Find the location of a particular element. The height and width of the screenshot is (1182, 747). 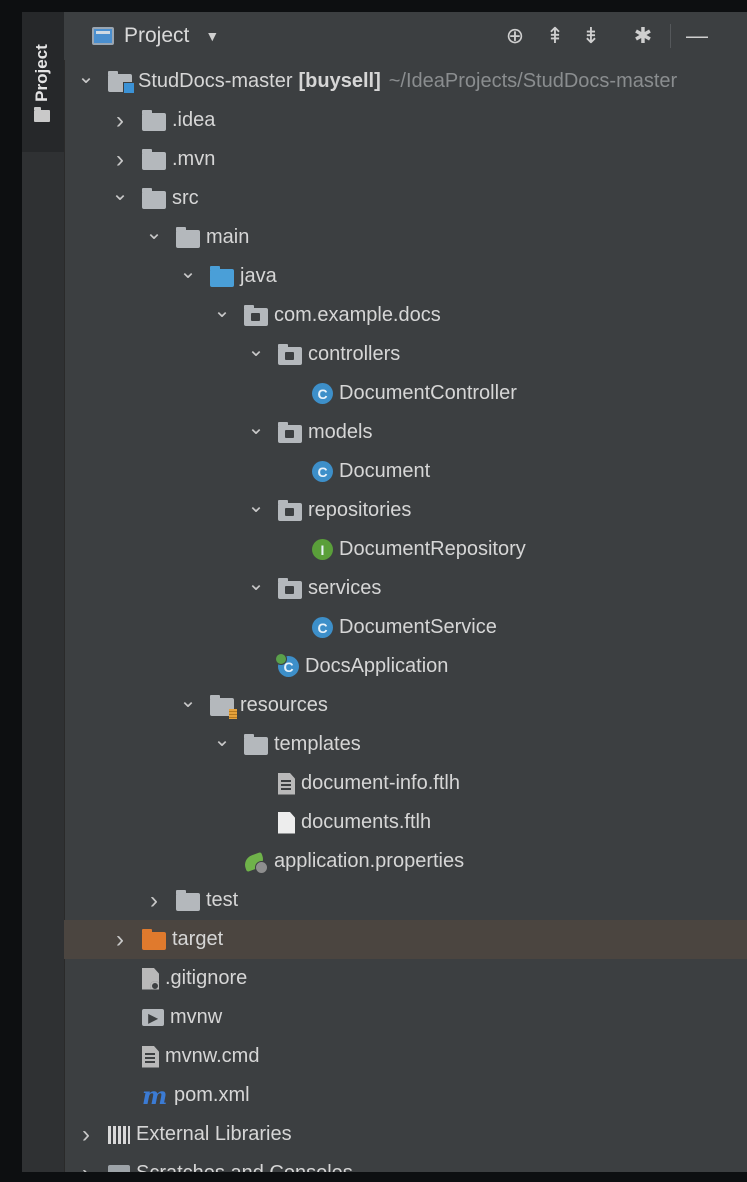

tree-node-label: StudDocs-master is located at coordinates (215, 81).